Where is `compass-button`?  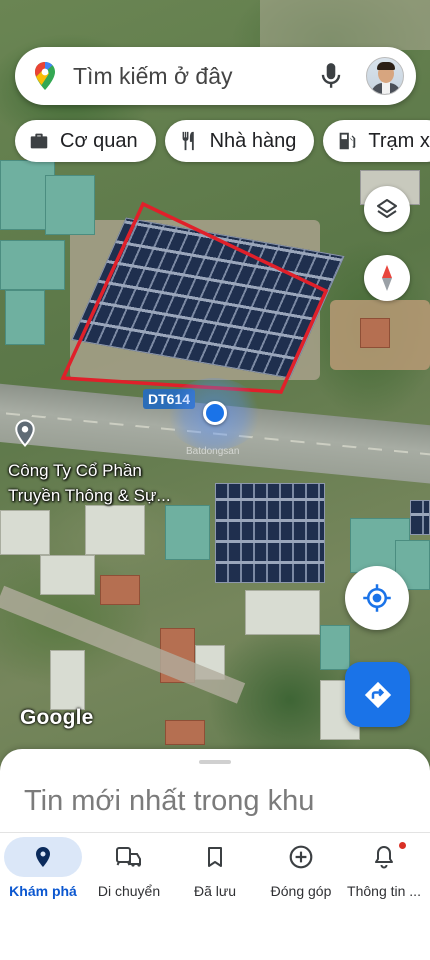 compass-button is located at coordinates (387, 278).